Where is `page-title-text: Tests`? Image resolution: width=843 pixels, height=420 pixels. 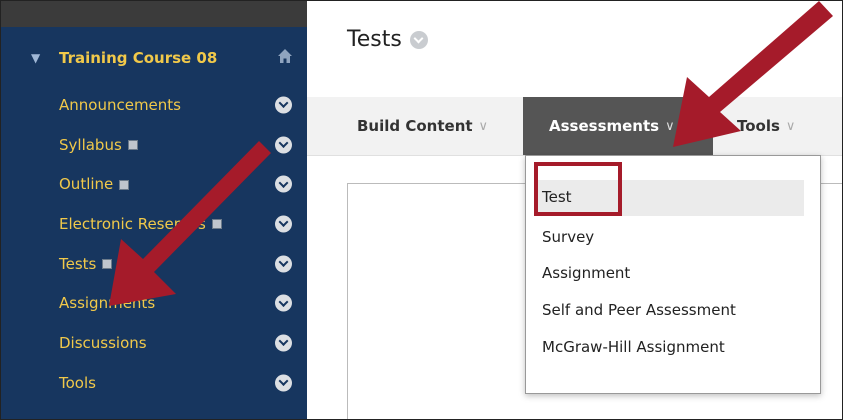
page-title-text: Tests is located at coordinates (374, 39).